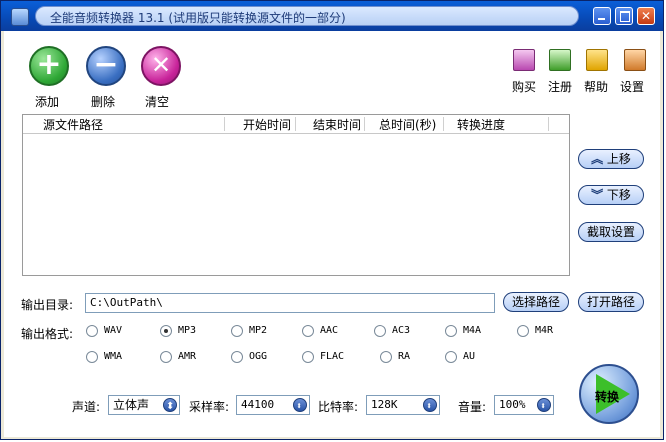  I want to click on add-label: 添加, so click(47, 102).